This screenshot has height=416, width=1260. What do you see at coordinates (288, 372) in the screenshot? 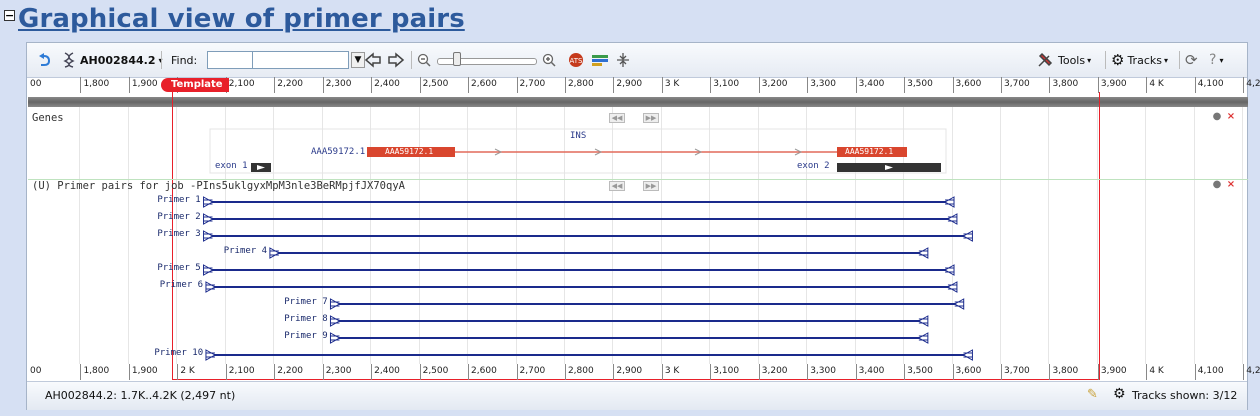
I see `ruler-tick: 2,200` at bounding box center [288, 372].